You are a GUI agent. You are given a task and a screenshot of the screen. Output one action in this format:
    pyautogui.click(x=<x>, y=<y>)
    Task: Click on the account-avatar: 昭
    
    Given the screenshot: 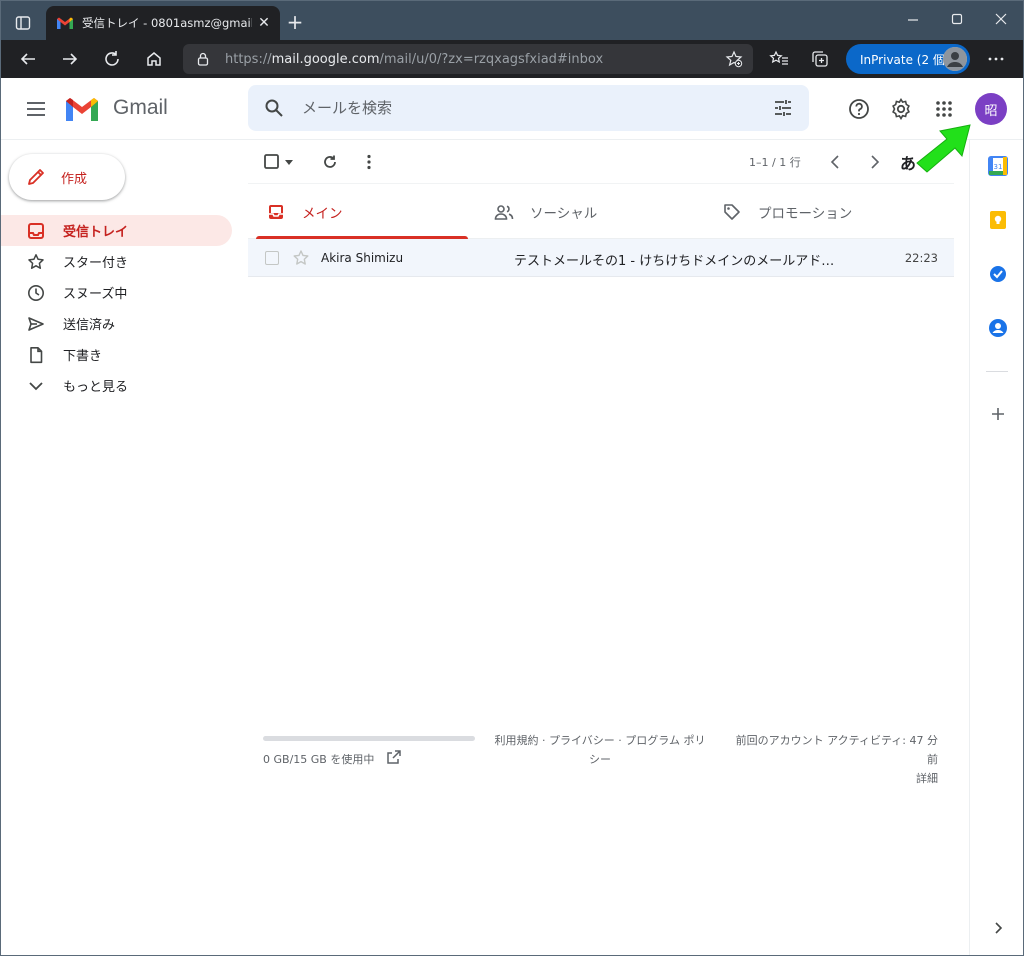 What is the action you would take?
    pyautogui.click(x=991, y=109)
    